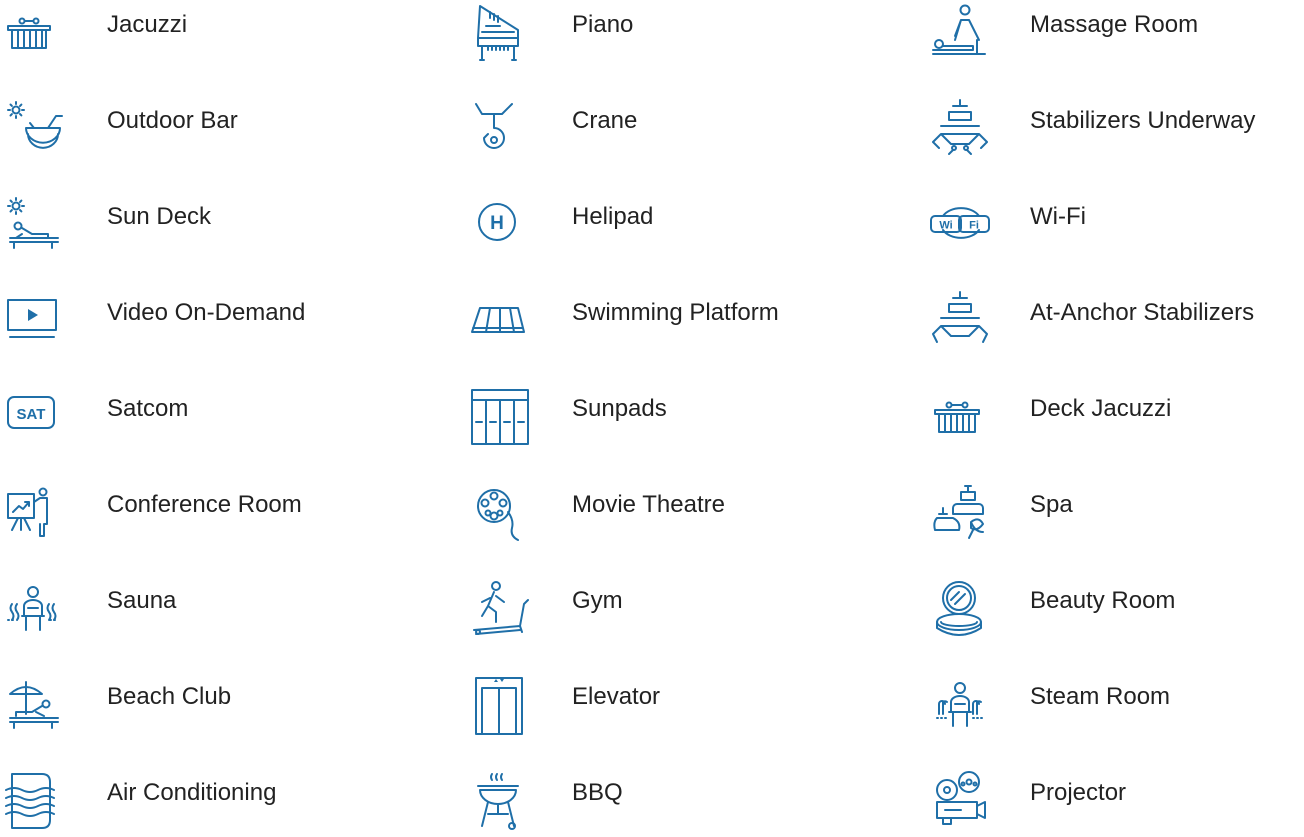  I want to click on bbq-icon, so click(499, 803).